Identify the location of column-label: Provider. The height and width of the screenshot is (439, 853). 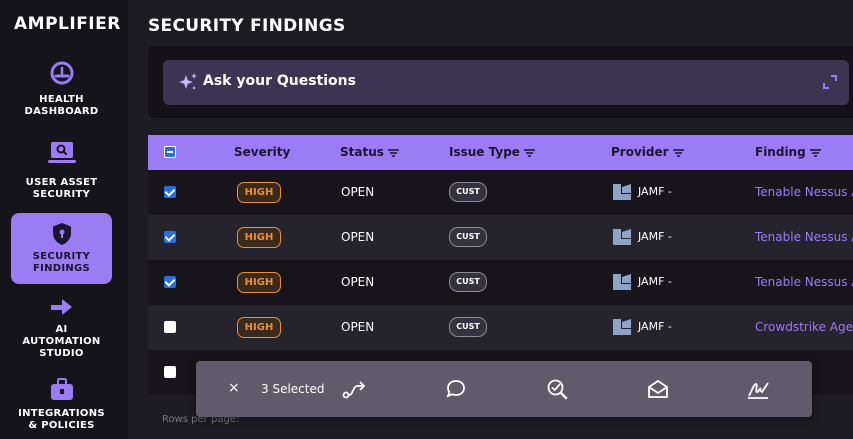
(640, 152).